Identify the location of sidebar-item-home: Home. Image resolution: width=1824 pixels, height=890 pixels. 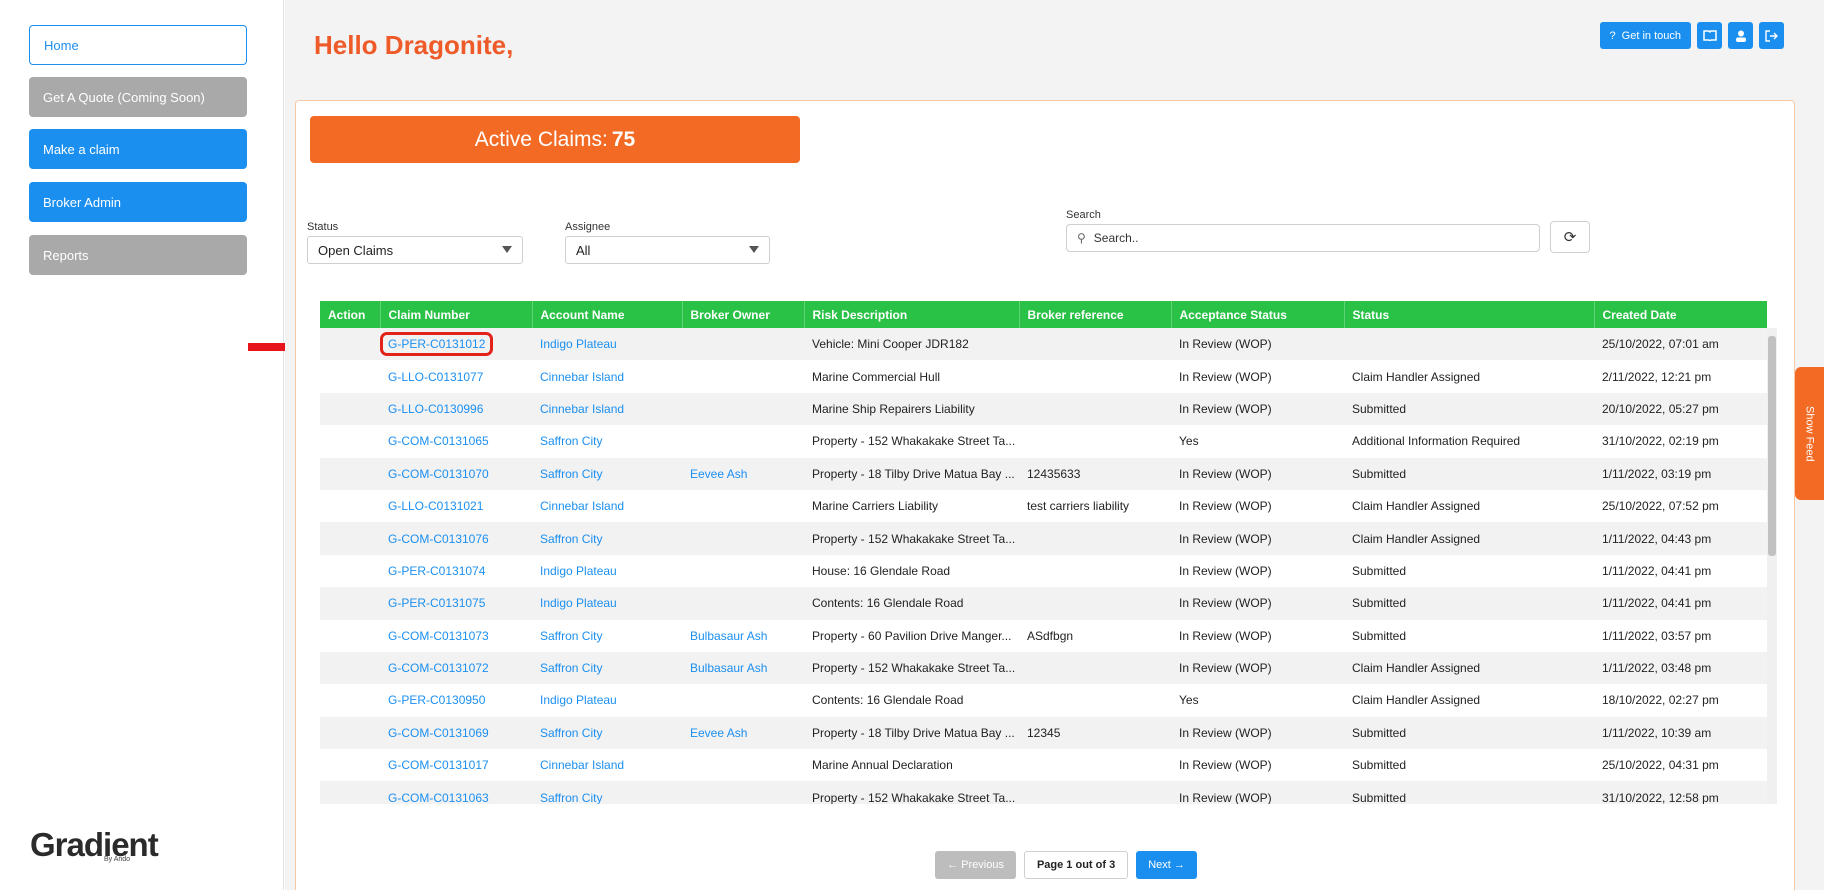
(138, 45).